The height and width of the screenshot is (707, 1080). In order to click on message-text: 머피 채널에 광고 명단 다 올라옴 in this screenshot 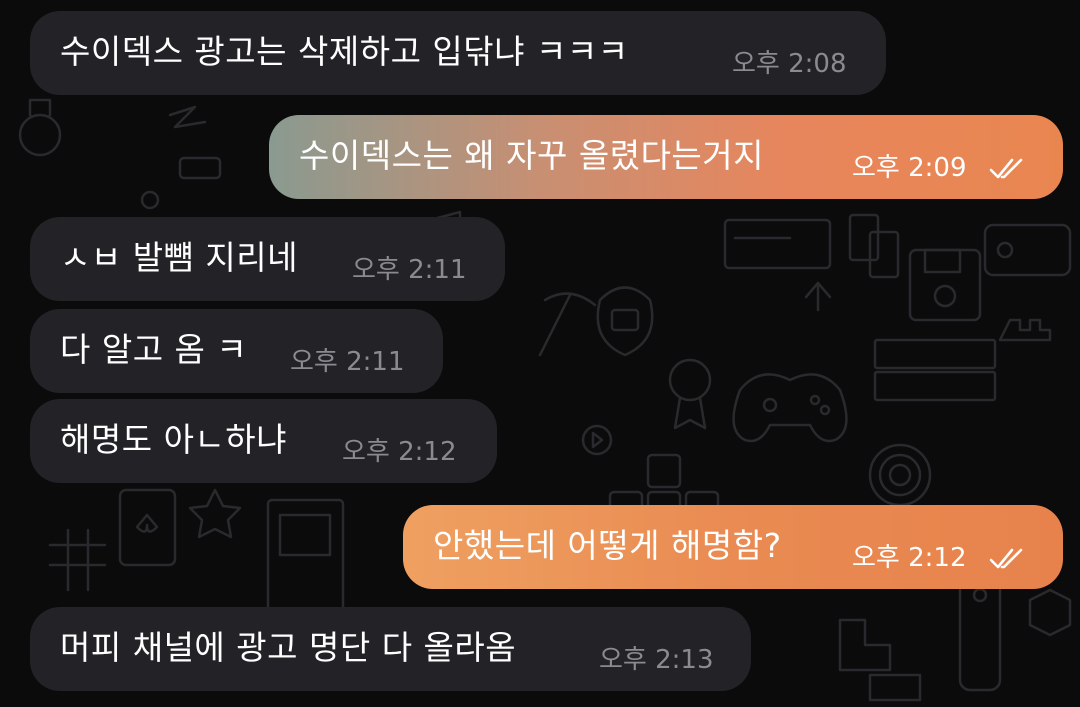, I will do `click(288, 647)`.